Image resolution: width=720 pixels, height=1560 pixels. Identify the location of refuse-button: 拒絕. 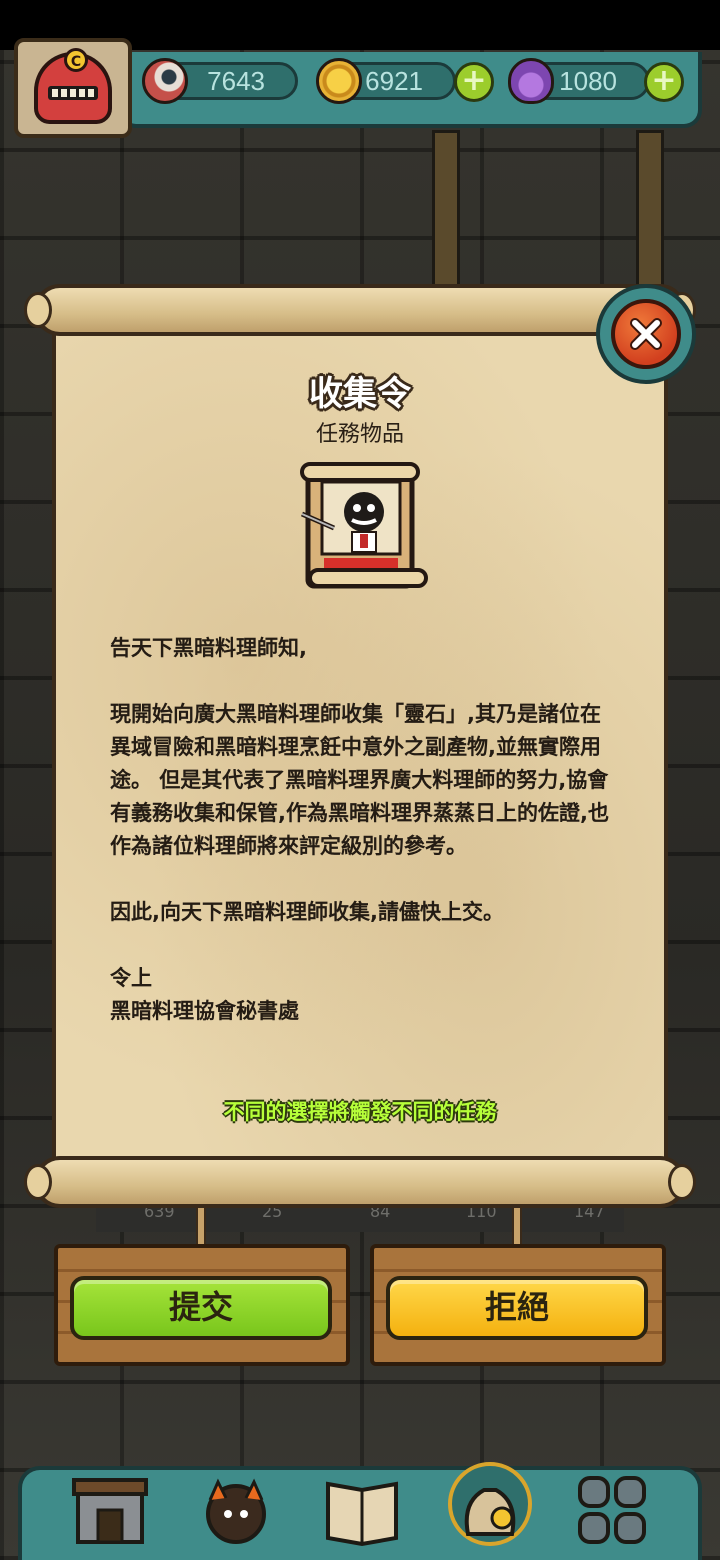
(517, 1308).